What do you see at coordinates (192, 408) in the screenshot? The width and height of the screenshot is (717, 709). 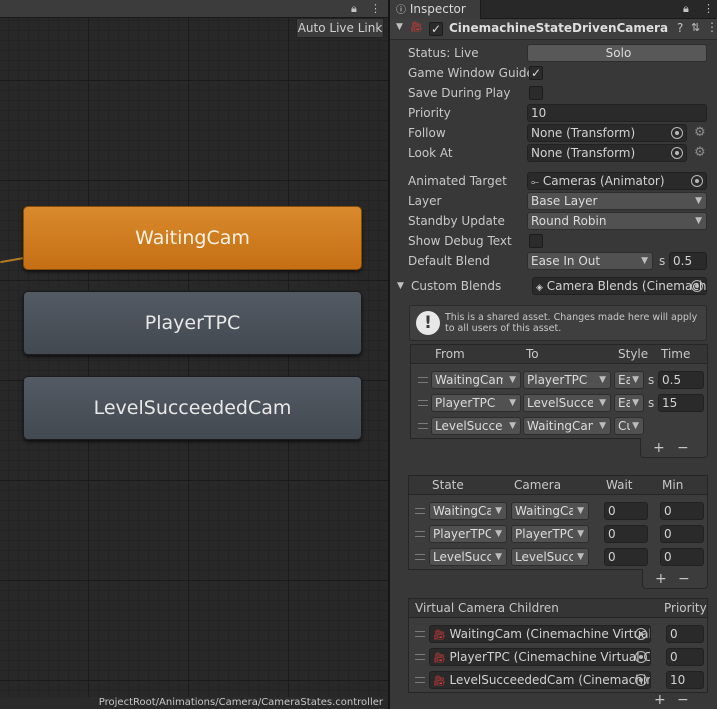 I see `state-node-levelsucceededcam: LevelSucceededCam` at bounding box center [192, 408].